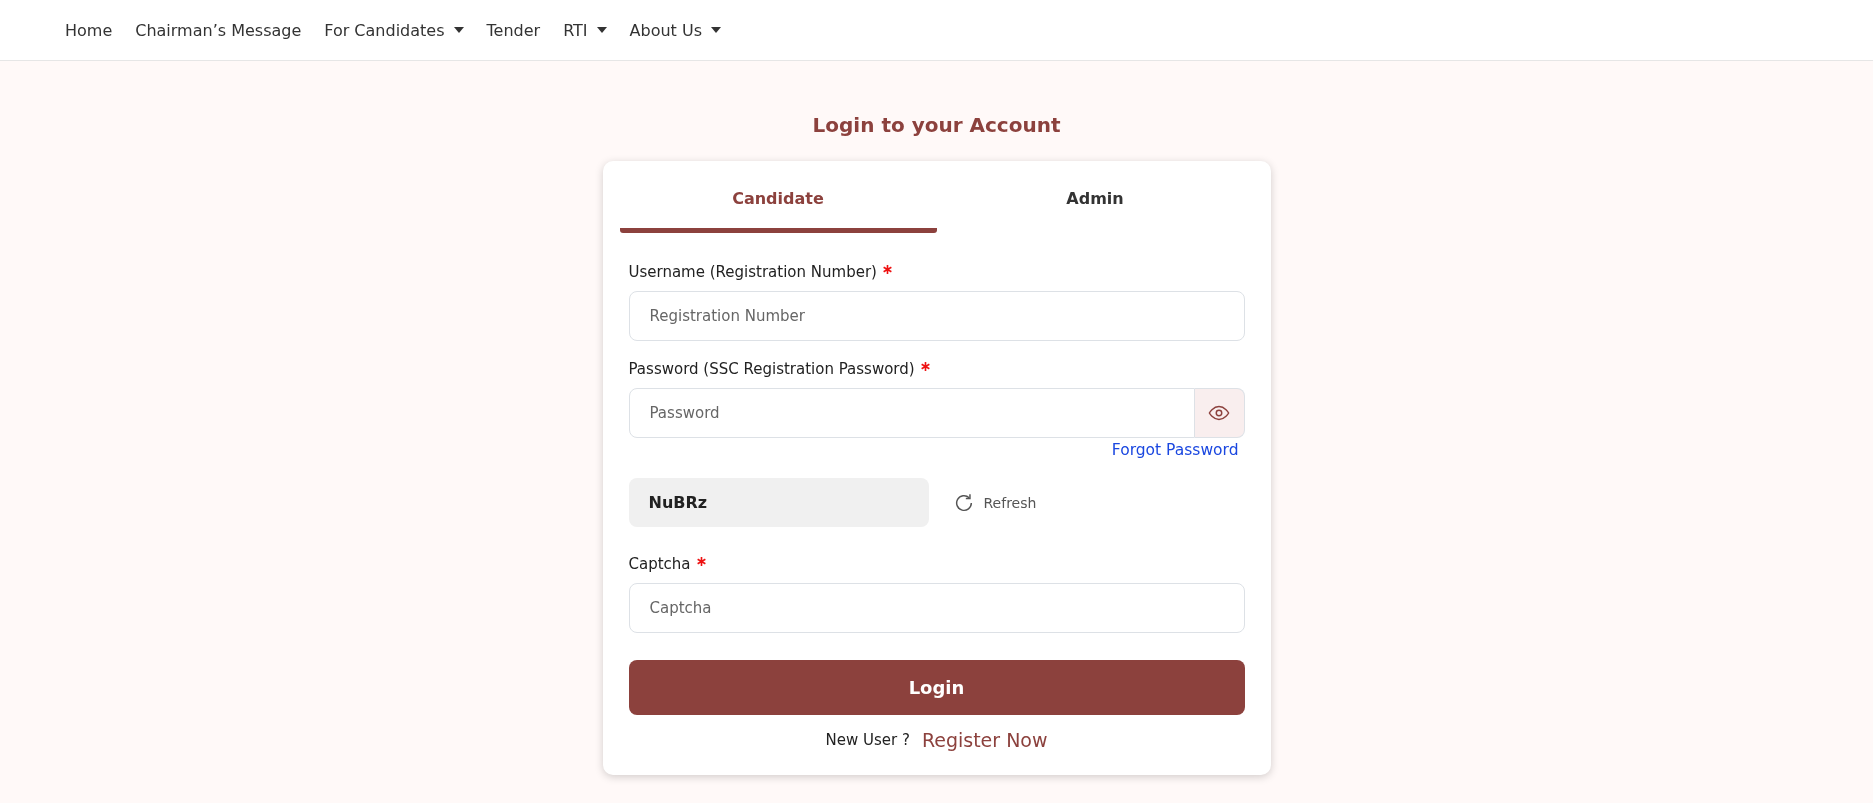  I want to click on nav-link: For Candidates, so click(394, 30).